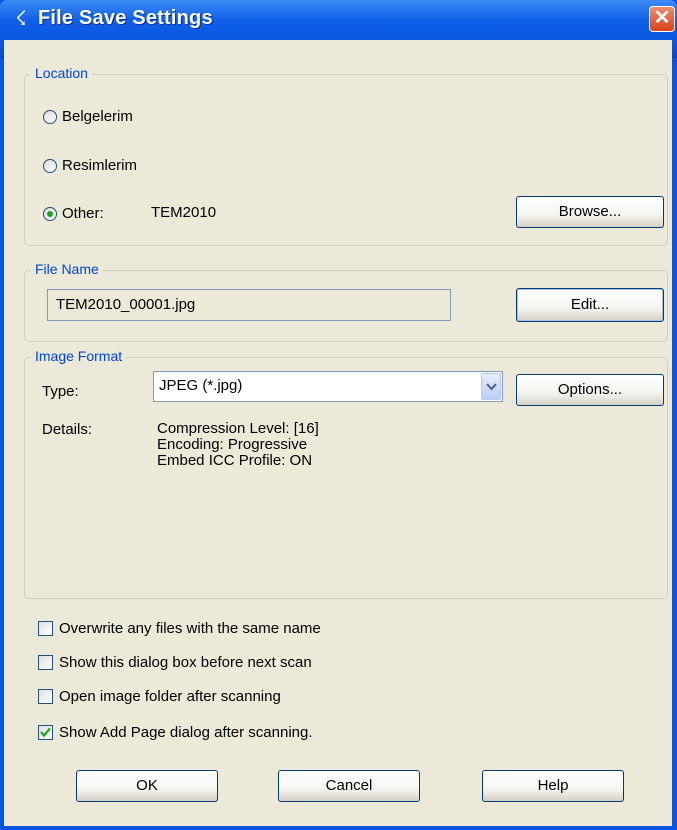 The width and height of the screenshot is (677, 830). What do you see at coordinates (61, 73) in the screenshot?
I see `location-legend: Location` at bounding box center [61, 73].